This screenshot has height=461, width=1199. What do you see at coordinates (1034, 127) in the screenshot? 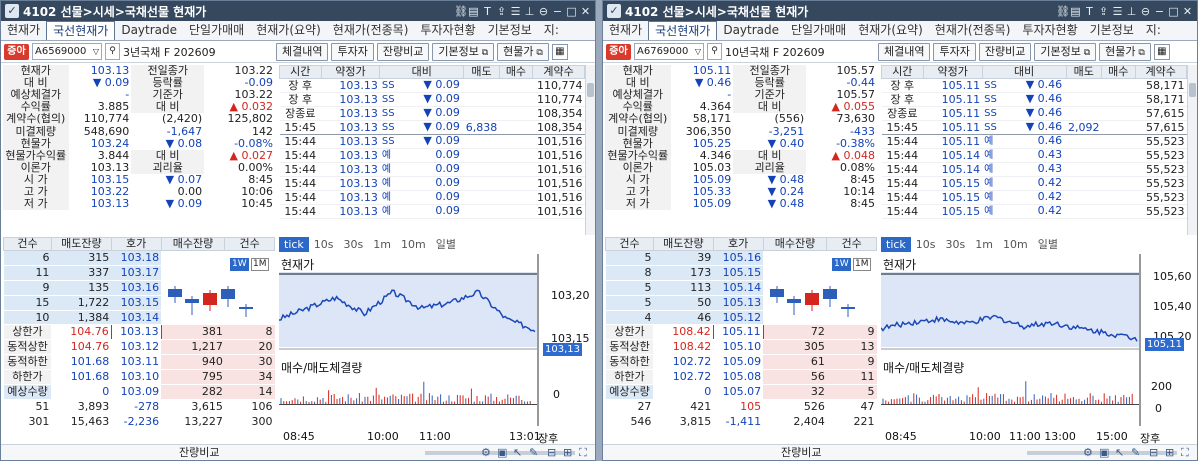
I see `trade-row: 15:45 105.11 SS ▼ 0.46 2,092 57,615` at bounding box center [1034, 127].